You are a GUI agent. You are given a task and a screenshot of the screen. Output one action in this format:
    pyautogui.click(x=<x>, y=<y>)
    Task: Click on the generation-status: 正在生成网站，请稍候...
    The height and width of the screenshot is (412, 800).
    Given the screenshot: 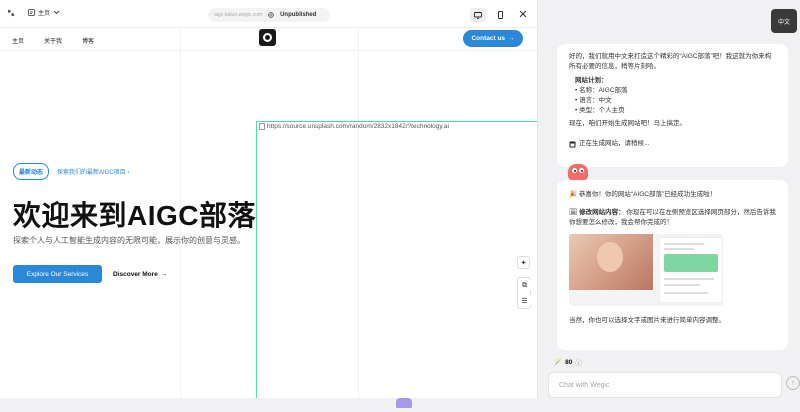 What is the action you would take?
    pyautogui.click(x=672, y=144)
    